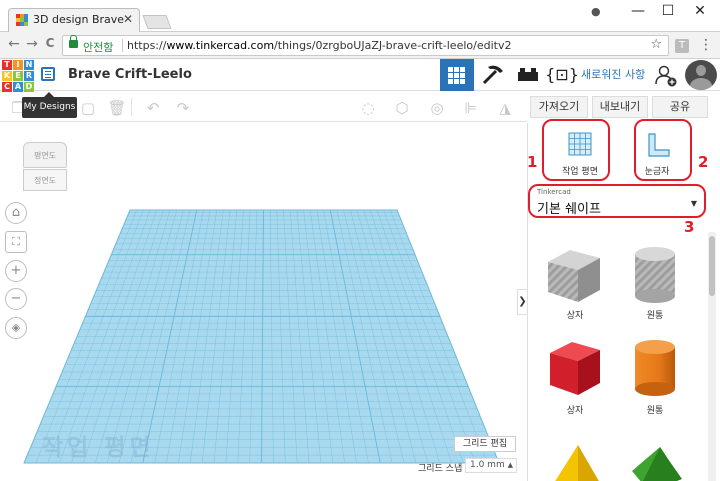  Describe the element at coordinates (122, 45) in the screenshot. I see `url-separator` at that location.